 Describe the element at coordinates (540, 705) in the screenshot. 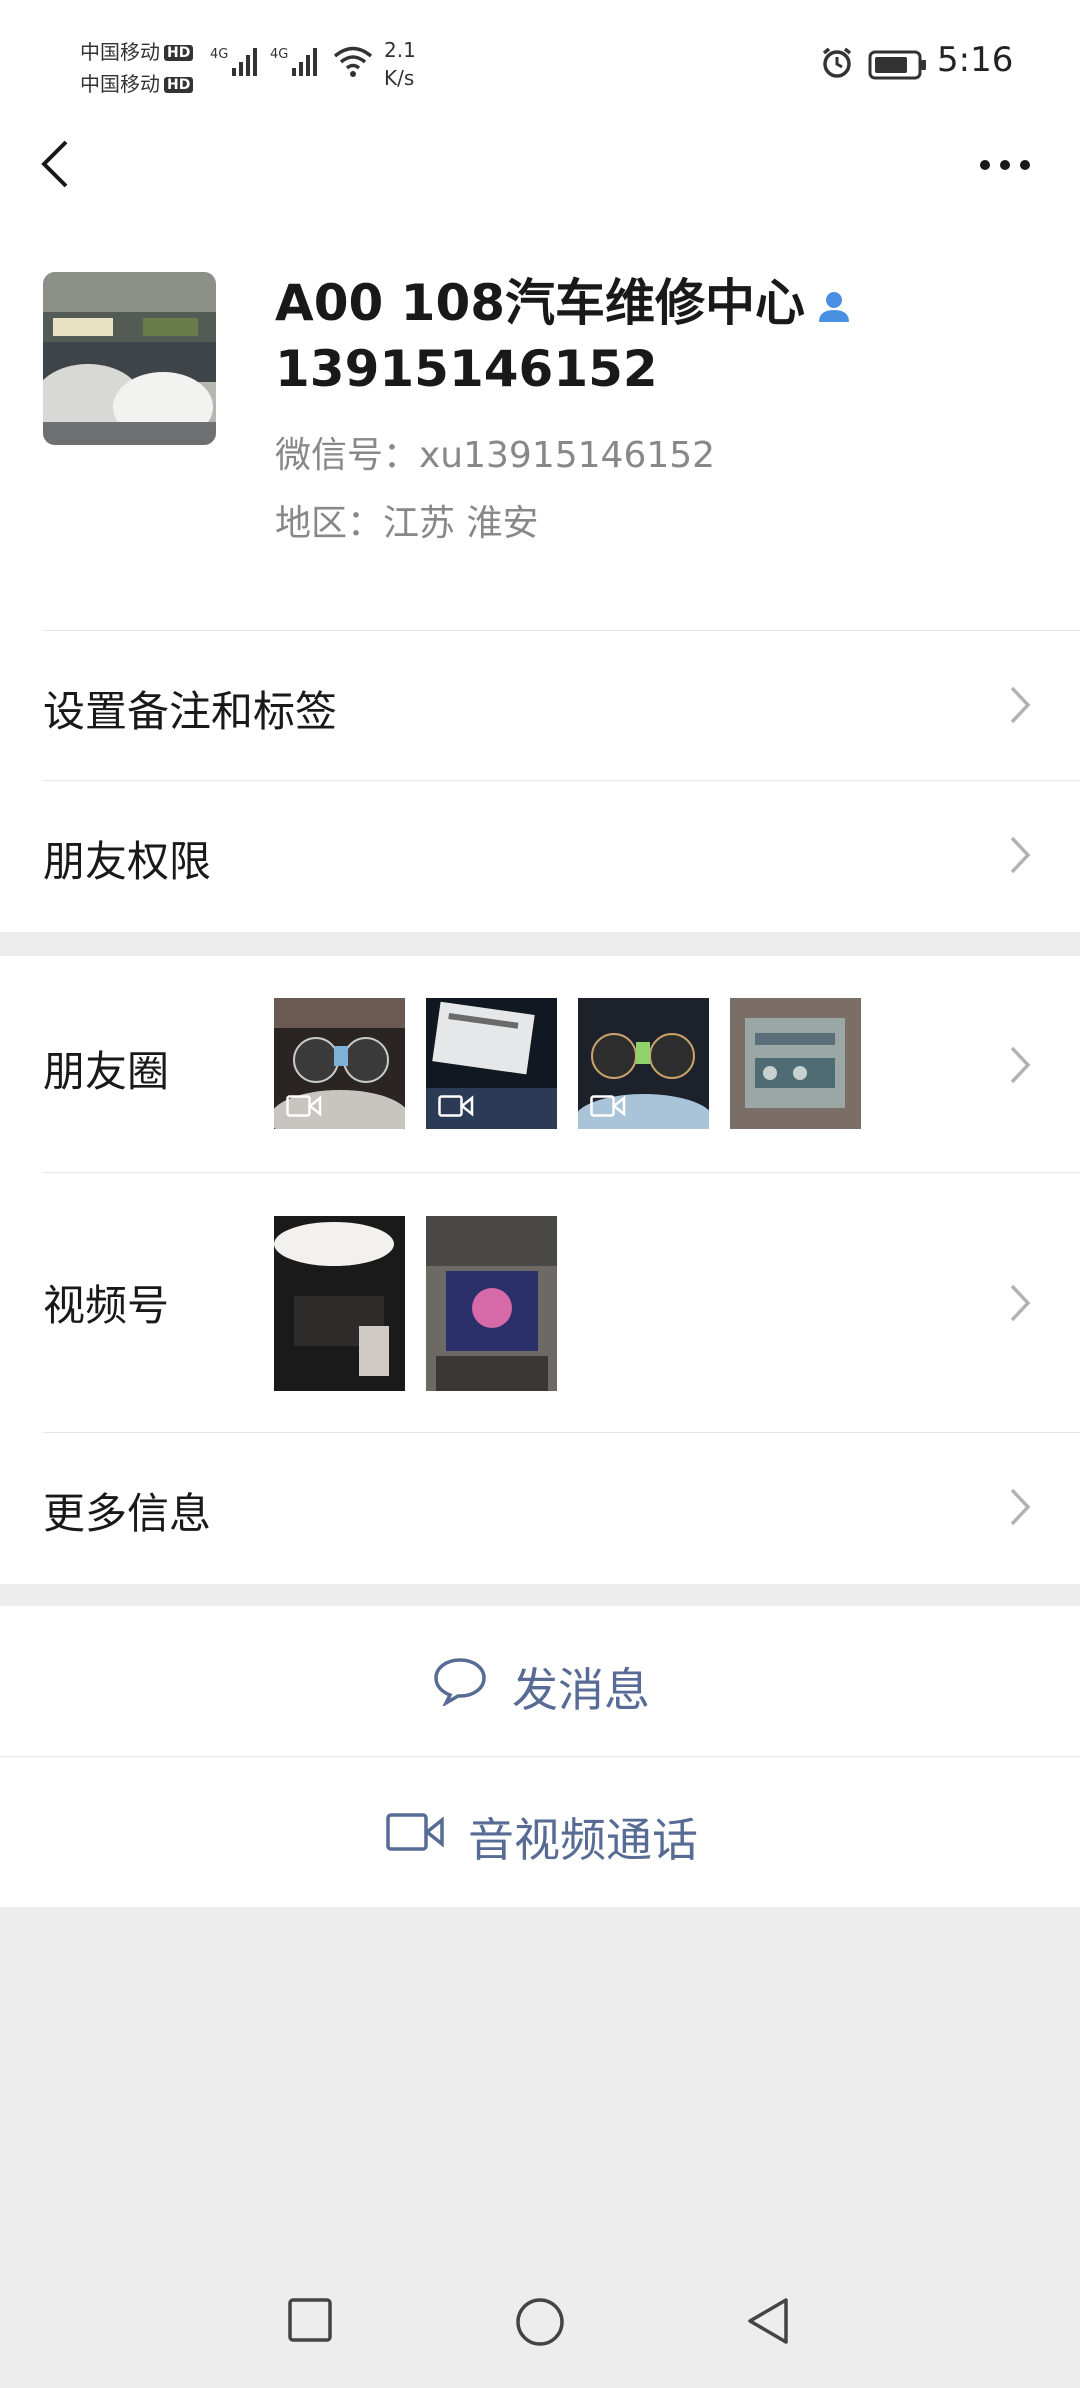

I see `row-set-remark: 设置备注和标签` at that location.